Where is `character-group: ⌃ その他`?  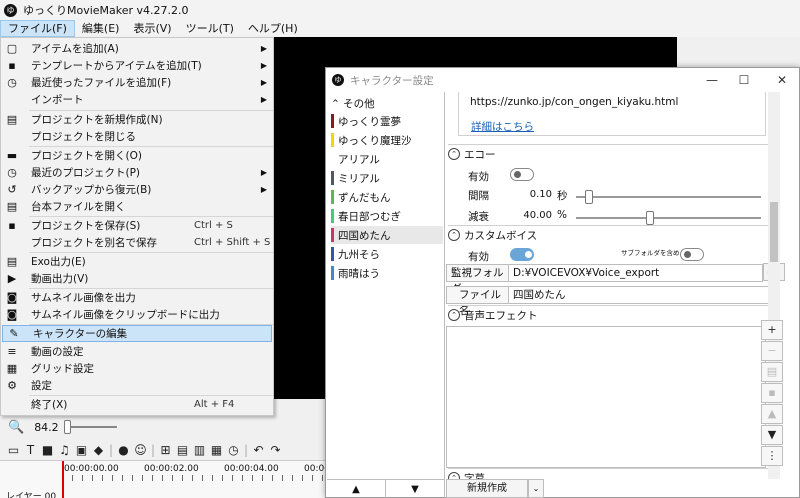 character-group: ⌃ その他 is located at coordinates (353, 103).